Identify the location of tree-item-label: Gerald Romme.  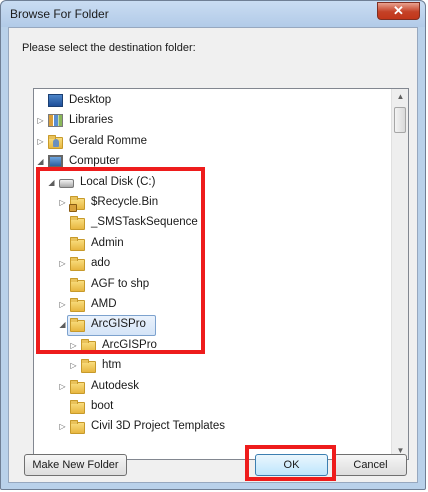
(108, 140).